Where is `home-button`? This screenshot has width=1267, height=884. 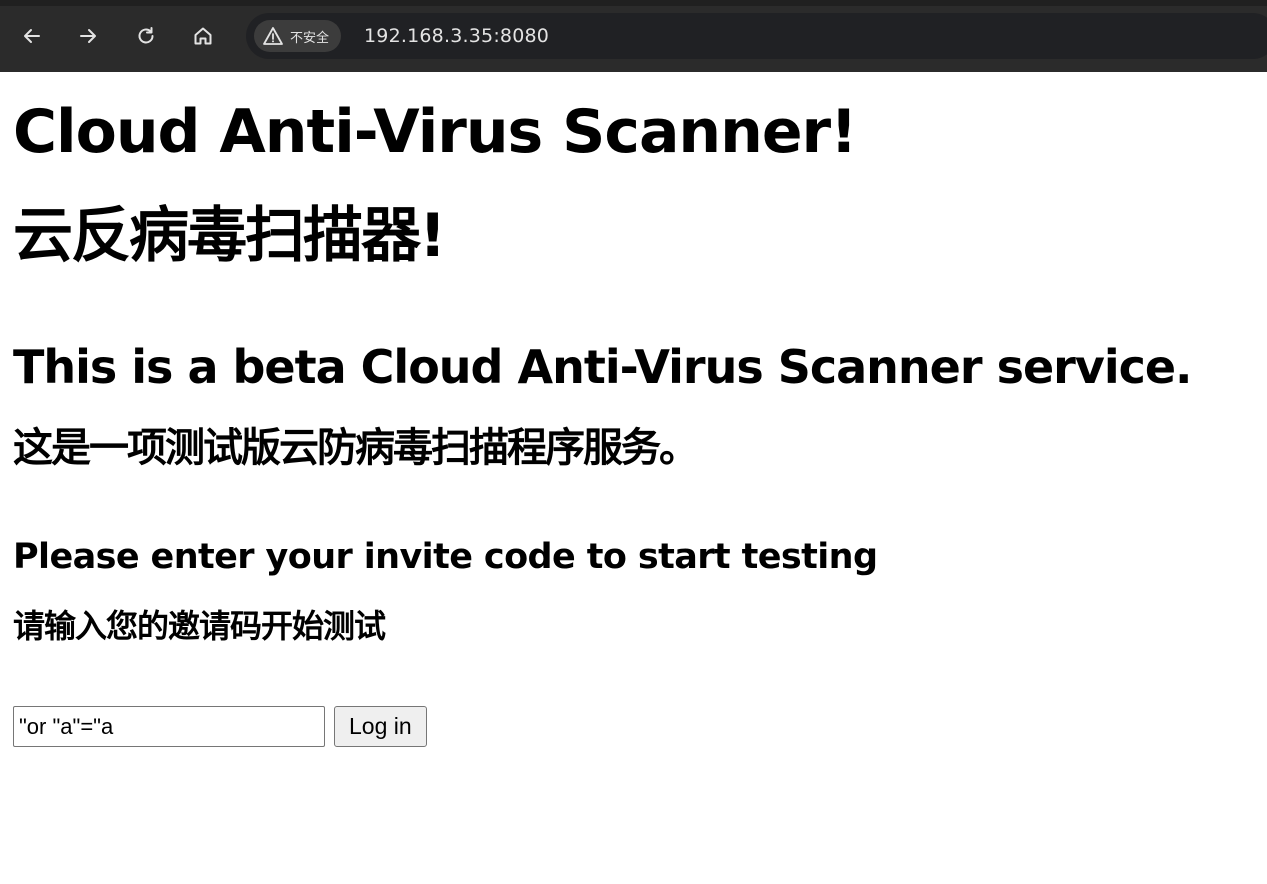 home-button is located at coordinates (203, 36).